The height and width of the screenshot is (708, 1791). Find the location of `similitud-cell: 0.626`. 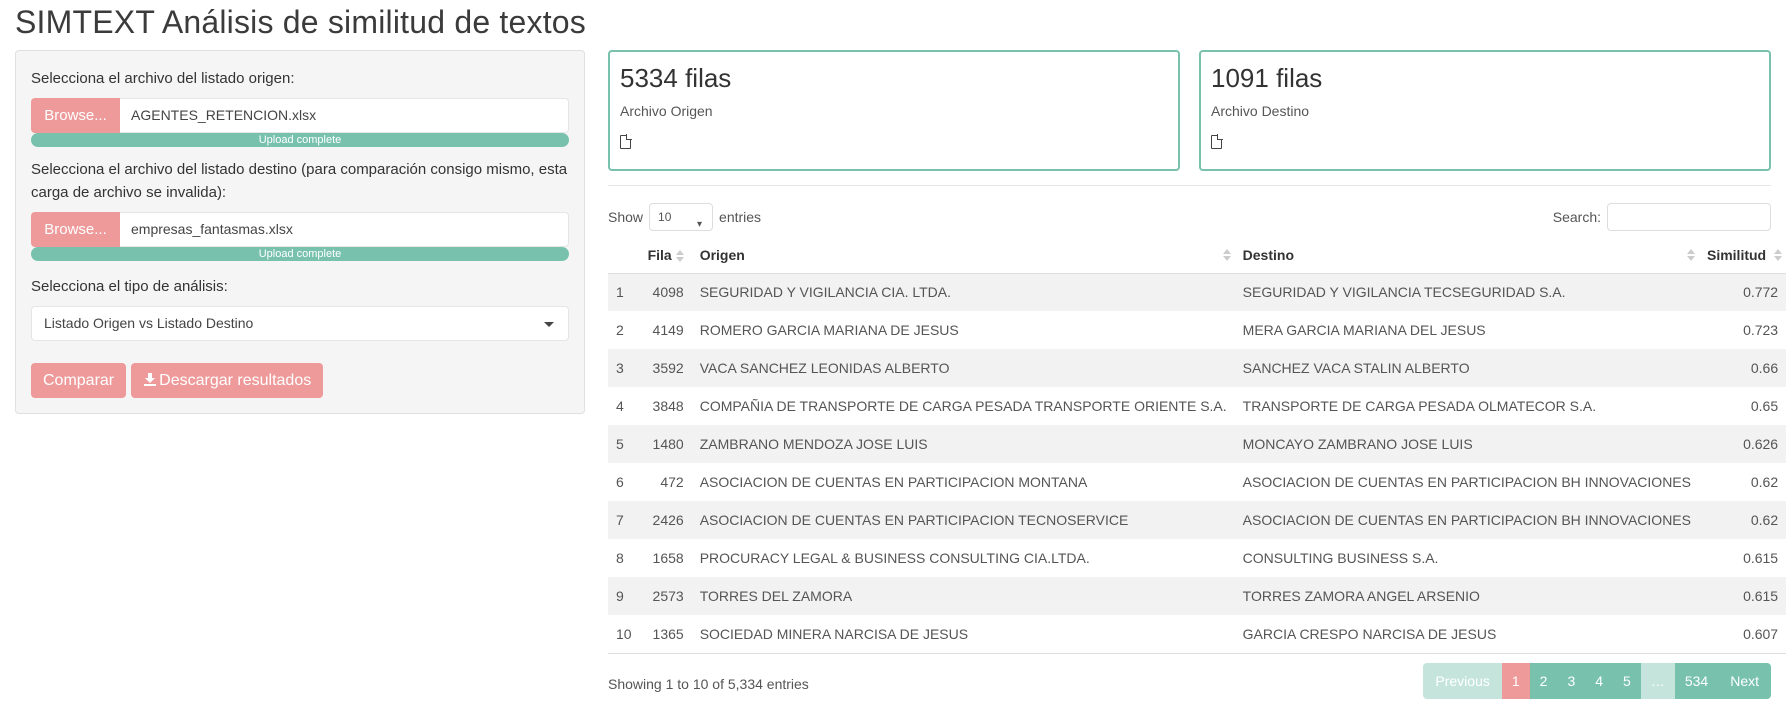

similitud-cell: 0.626 is located at coordinates (1742, 444).